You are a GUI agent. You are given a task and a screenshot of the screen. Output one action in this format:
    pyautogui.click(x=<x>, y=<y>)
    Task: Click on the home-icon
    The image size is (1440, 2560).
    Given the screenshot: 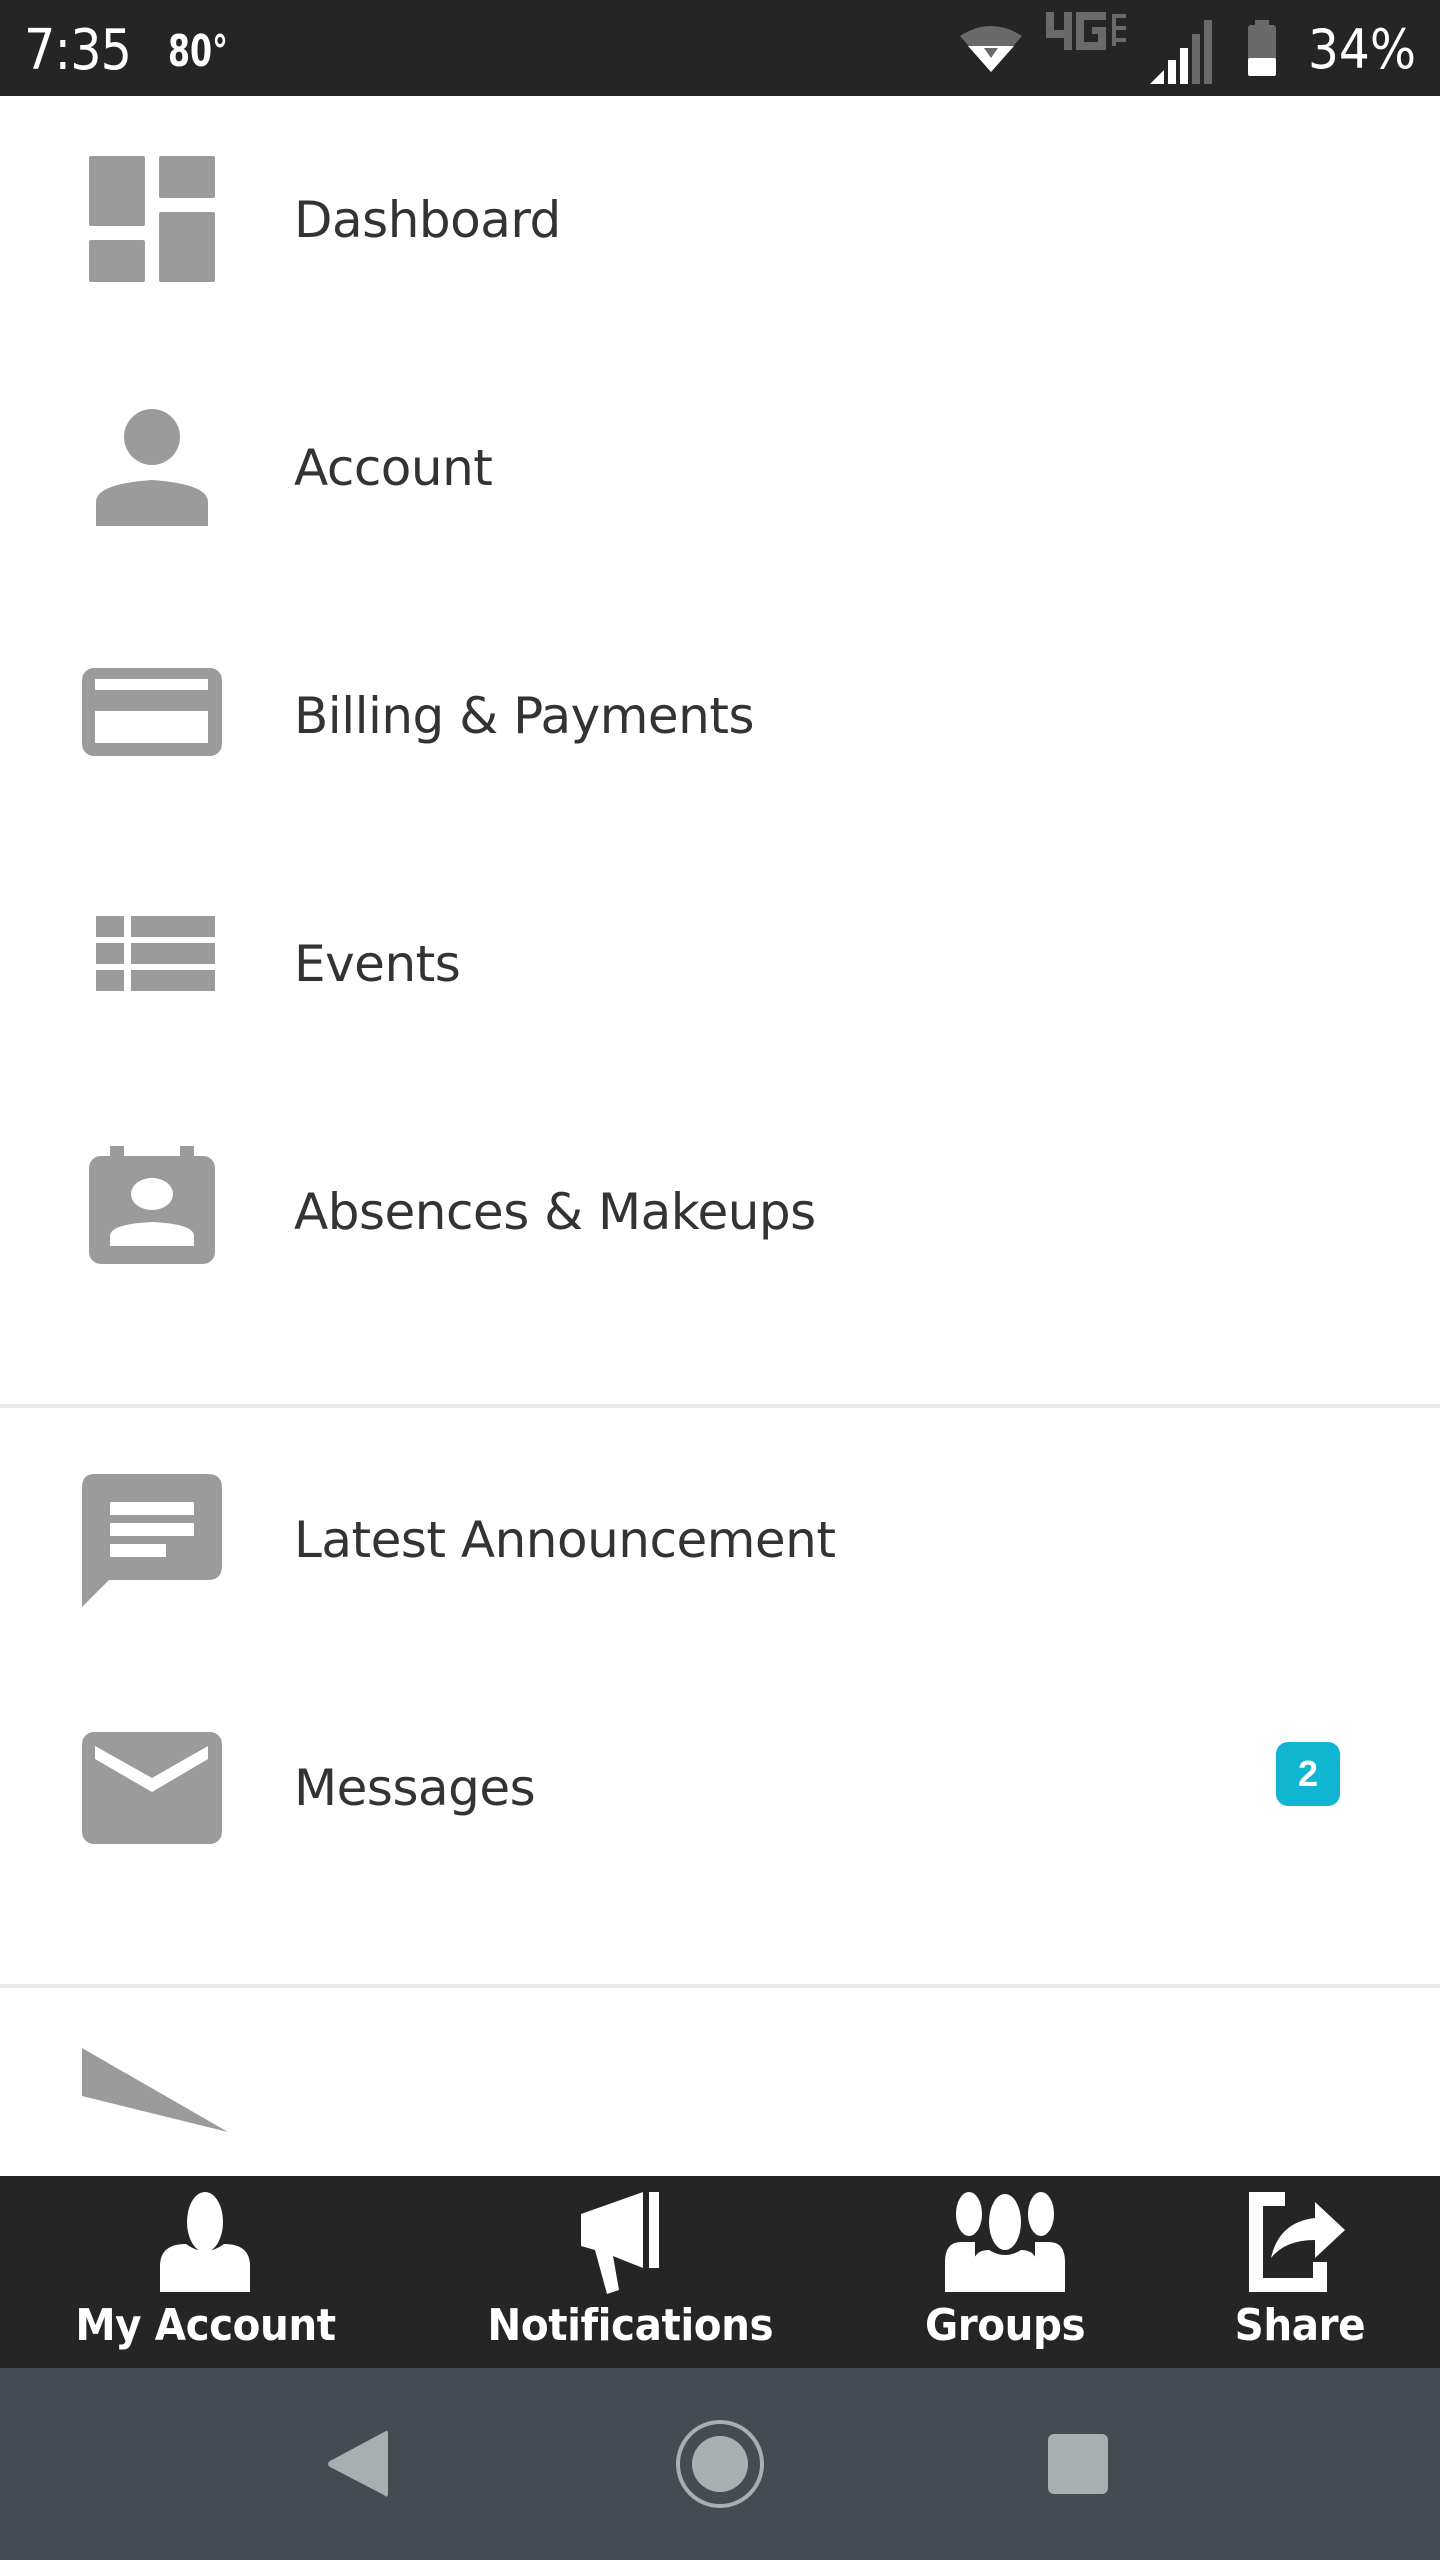 What is the action you would take?
    pyautogui.click(x=720, y=2464)
    